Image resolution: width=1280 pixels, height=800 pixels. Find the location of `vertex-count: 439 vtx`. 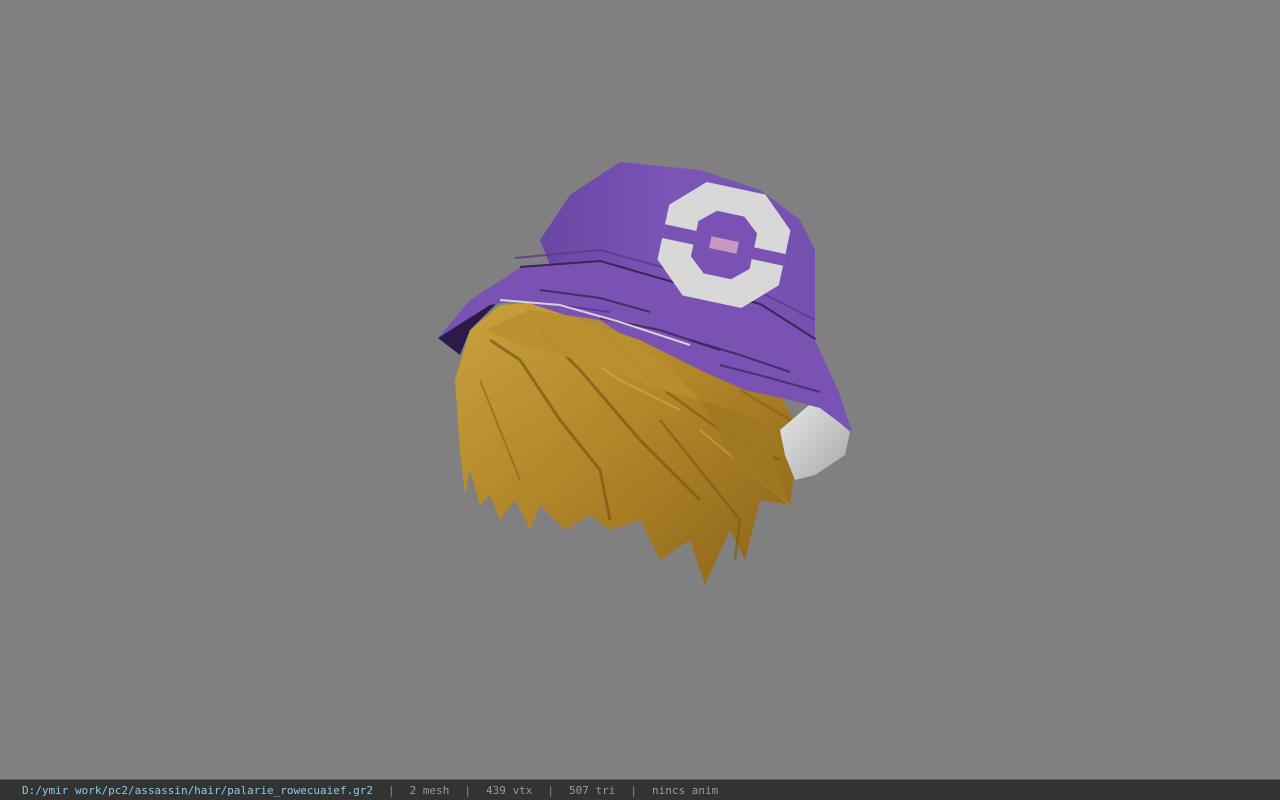

vertex-count: 439 vtx is located at coordinates (509, 790).